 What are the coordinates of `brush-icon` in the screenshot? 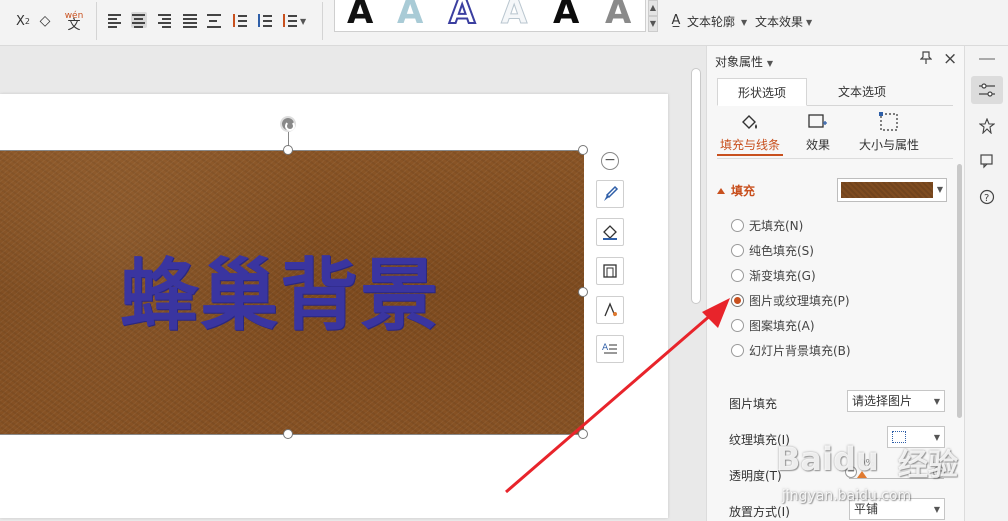 It's located at (610, 194).